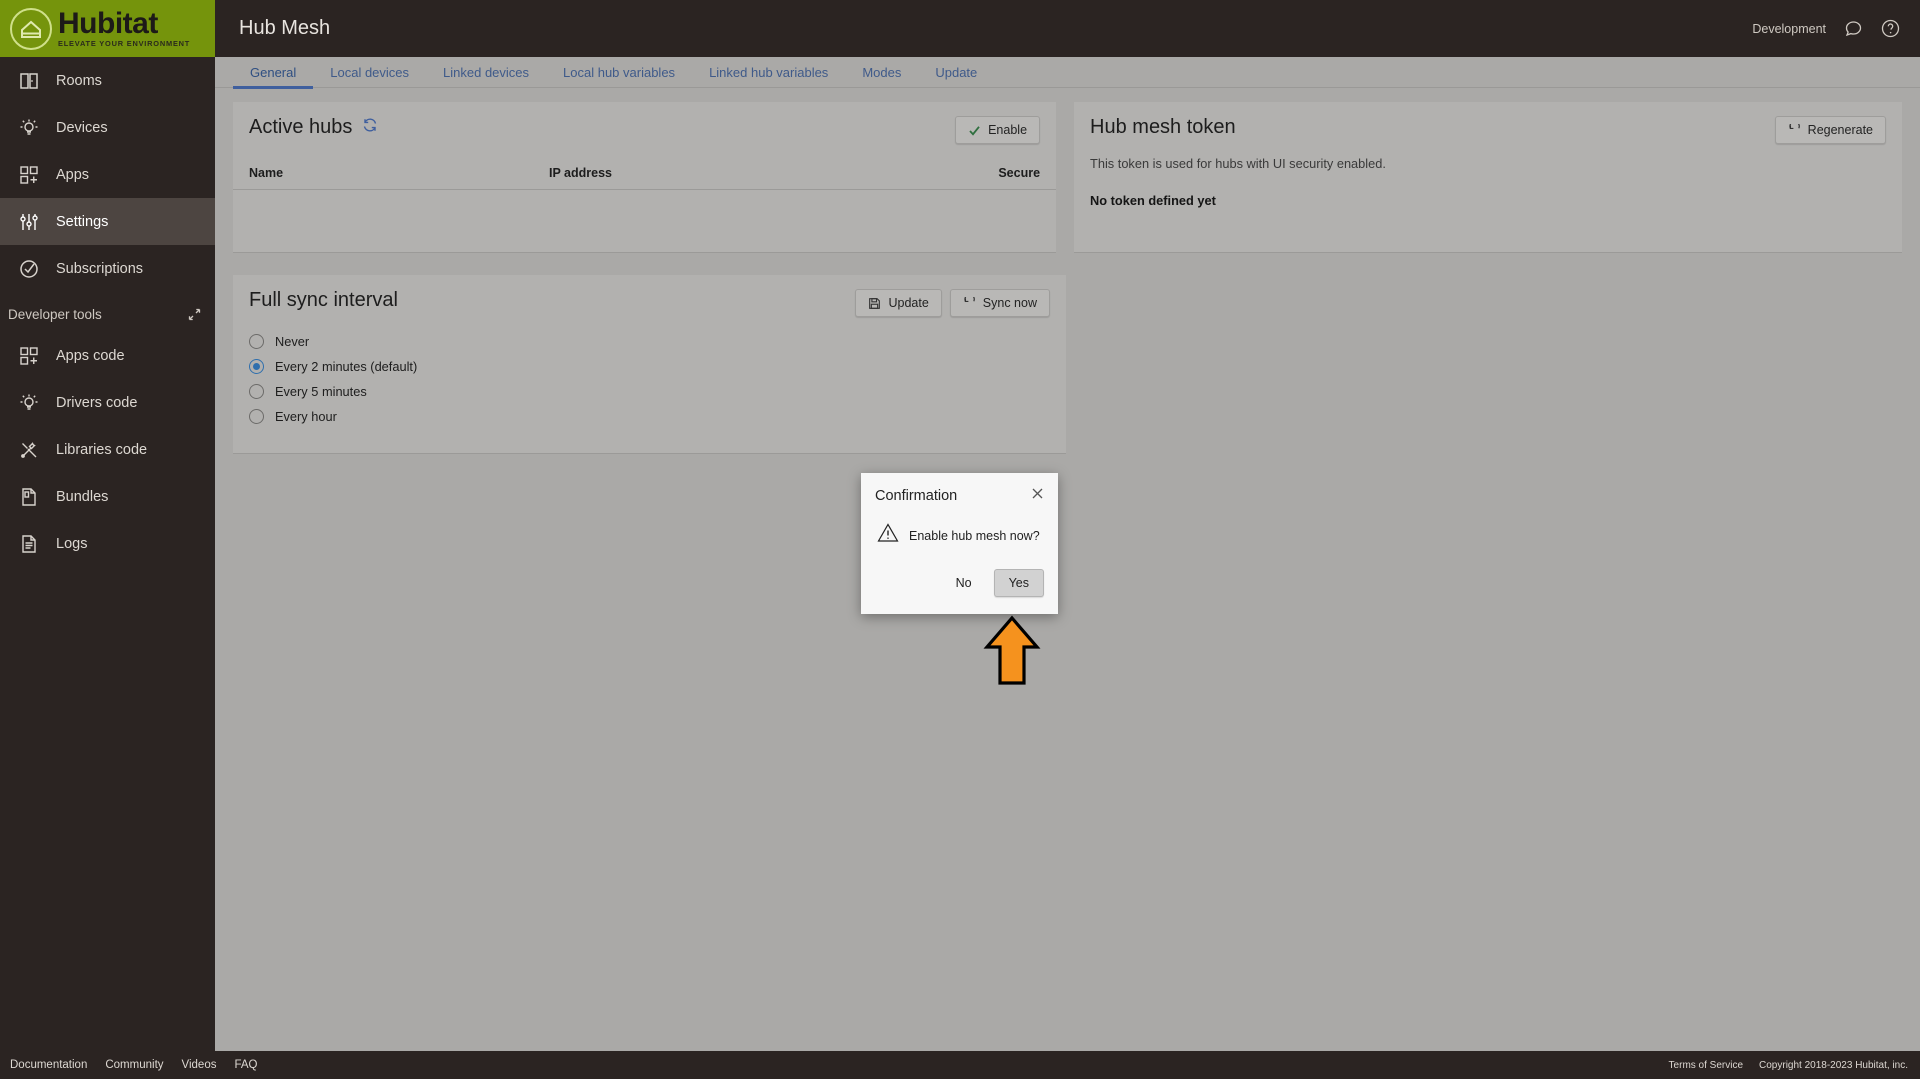 The width and height of the screenshot is (1920, 1079). What do you see at coordinates (301, 127) in the screenshot?
I see `active-hubs-title: Active hubs` at bounding box center [301, 127].